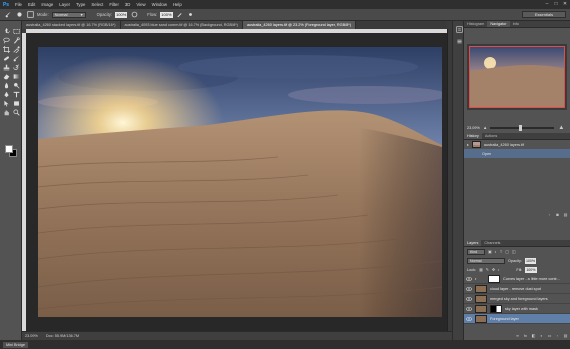 This screenshot has height=349, width=570. I want to click on menu-view: View, so click(140, 4).